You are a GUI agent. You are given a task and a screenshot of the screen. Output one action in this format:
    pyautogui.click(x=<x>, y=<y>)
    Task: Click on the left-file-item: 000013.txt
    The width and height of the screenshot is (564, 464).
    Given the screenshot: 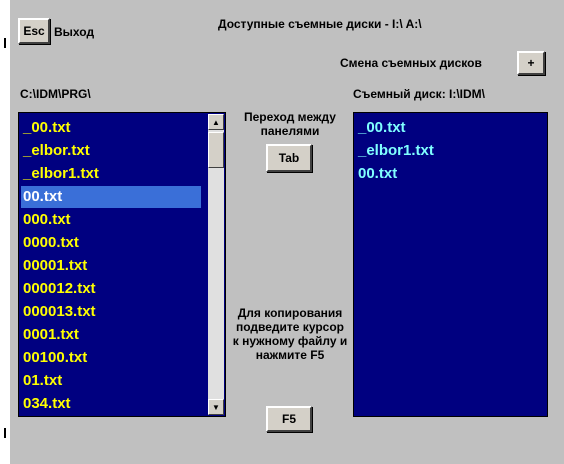 What is the action you would take?
    pyautogui.click(x=111, y=312)
    